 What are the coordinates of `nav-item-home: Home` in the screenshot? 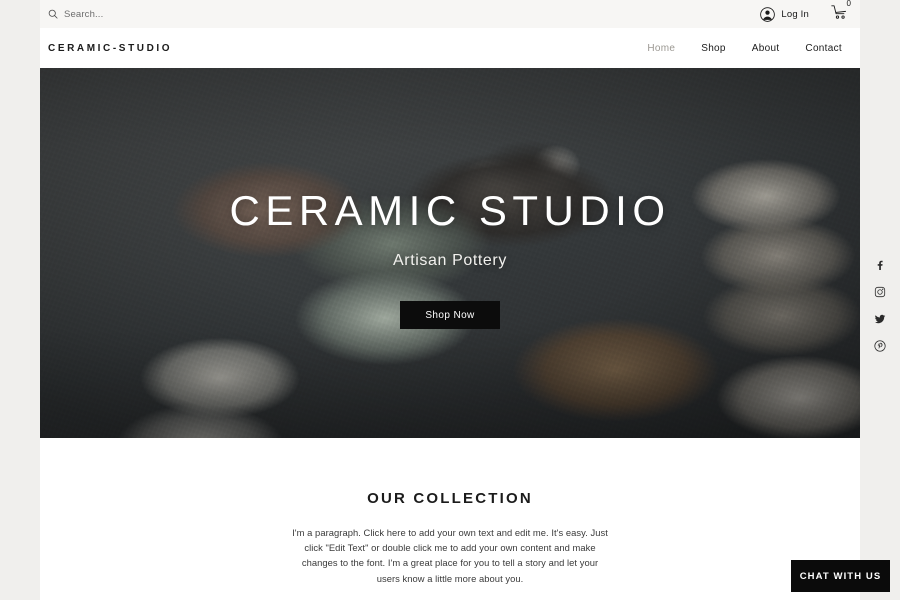 It's located at (661, 48).